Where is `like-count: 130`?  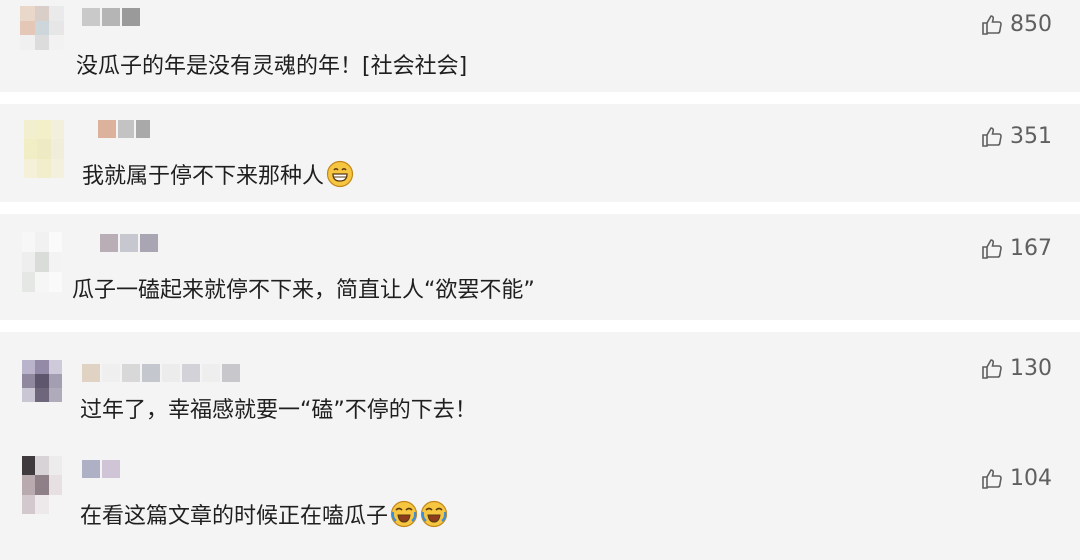 like-count: 130 is located at coordinates (1031, 368).